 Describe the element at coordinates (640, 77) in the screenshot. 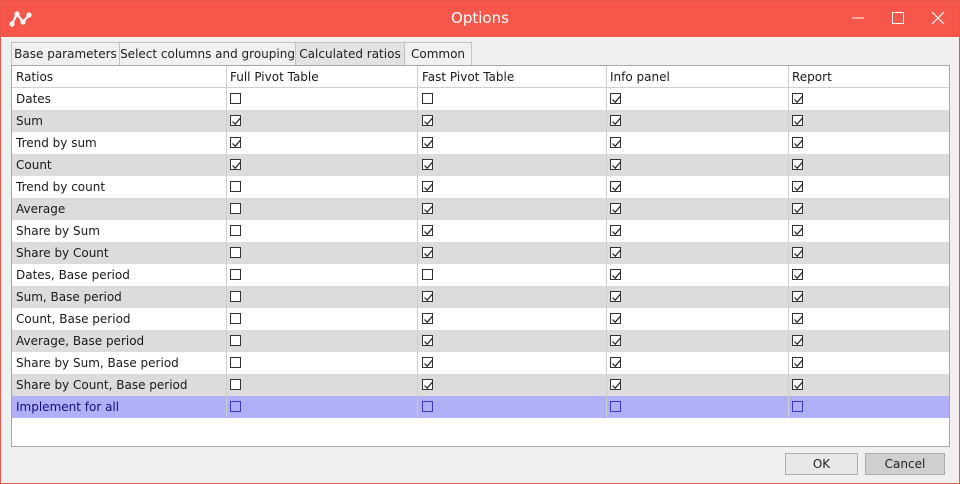

I see `column-header-info-panel: Info panel` at that location.